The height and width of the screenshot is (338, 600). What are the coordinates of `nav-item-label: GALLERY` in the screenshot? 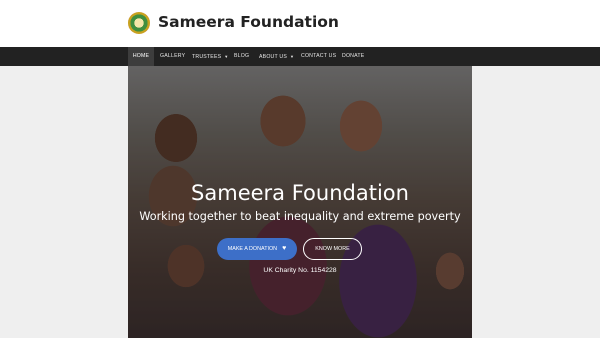 It's located at (173, 56).